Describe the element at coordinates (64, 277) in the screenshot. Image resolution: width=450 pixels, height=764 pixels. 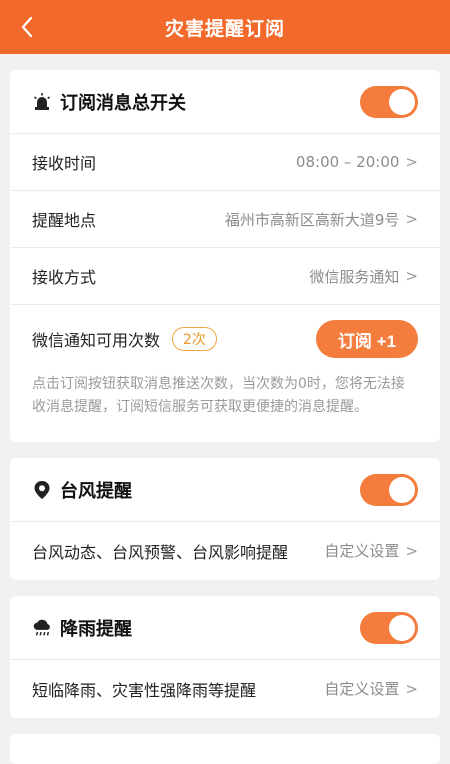
I see `receive-method-label: 接收方式` at that location.